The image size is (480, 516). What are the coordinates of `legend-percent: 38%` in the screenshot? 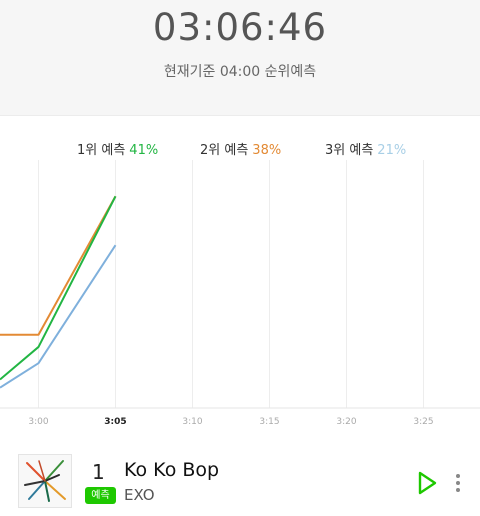 It's located at (267, 150).